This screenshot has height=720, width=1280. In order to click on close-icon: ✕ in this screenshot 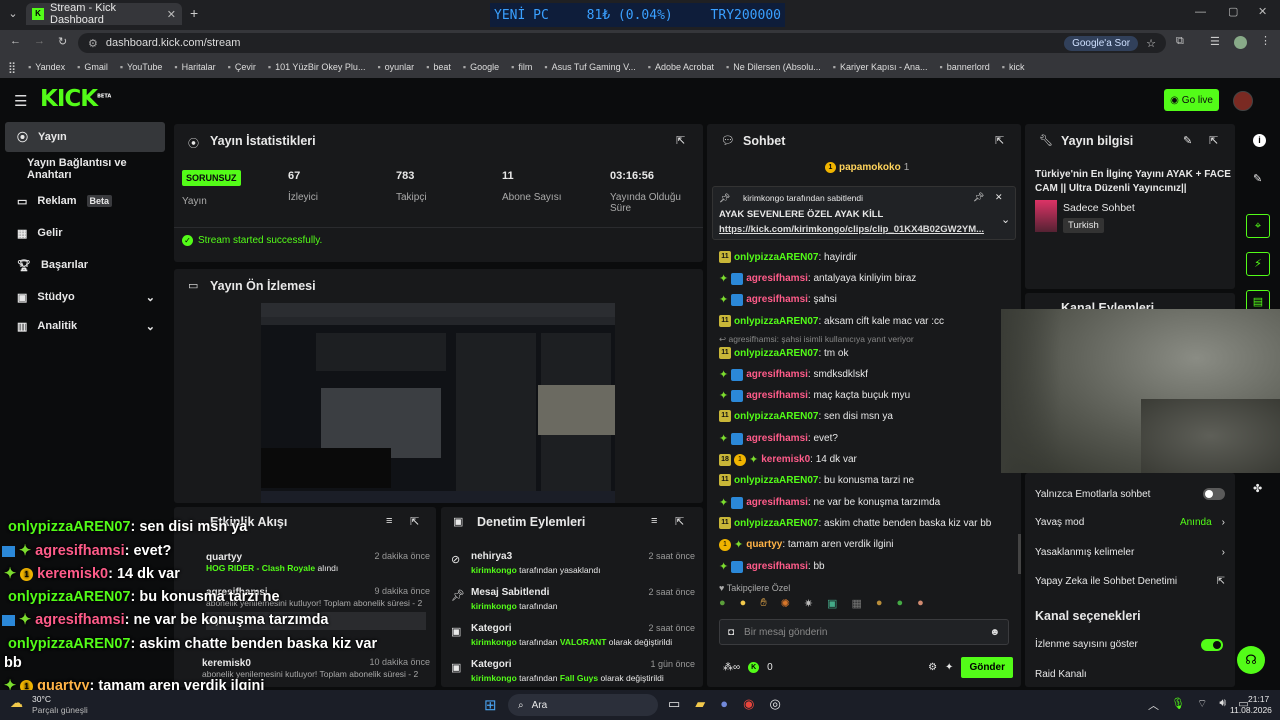, I will do `click(999, 197)`.